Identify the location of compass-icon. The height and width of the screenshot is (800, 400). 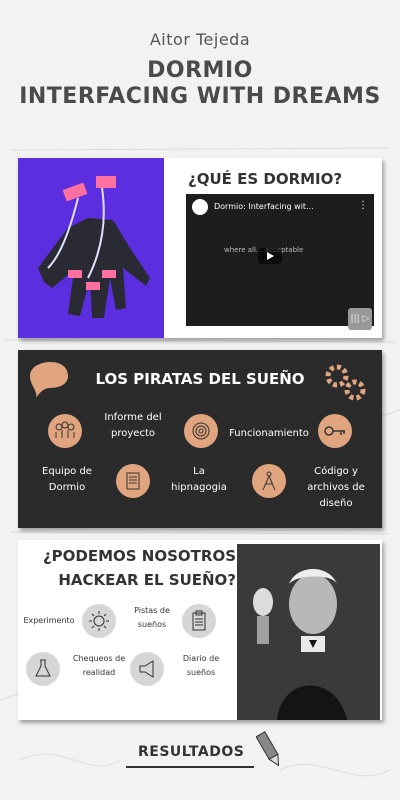
(269, 481).